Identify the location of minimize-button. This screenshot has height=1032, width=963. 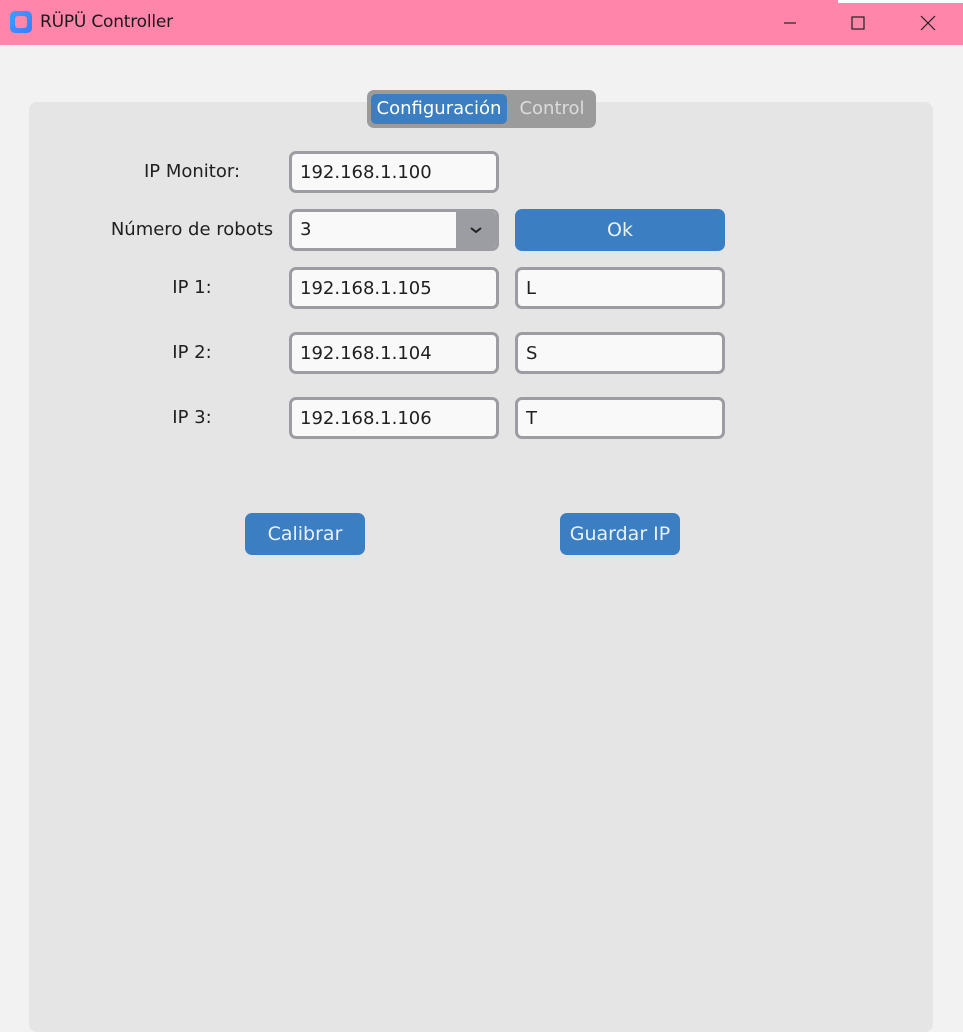
(790, 22).